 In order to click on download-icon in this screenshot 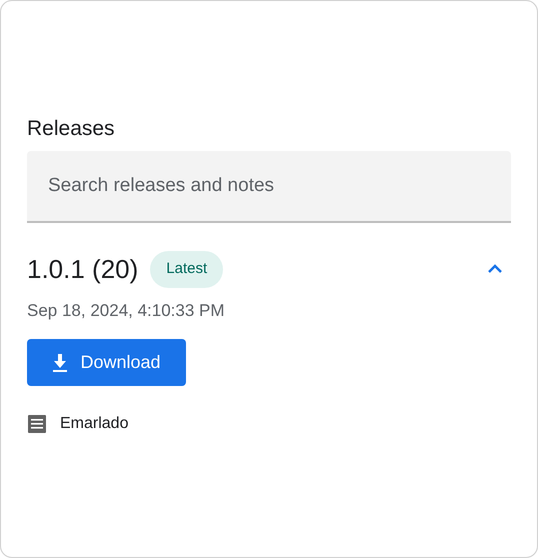, I will do `click(60, 363)`.